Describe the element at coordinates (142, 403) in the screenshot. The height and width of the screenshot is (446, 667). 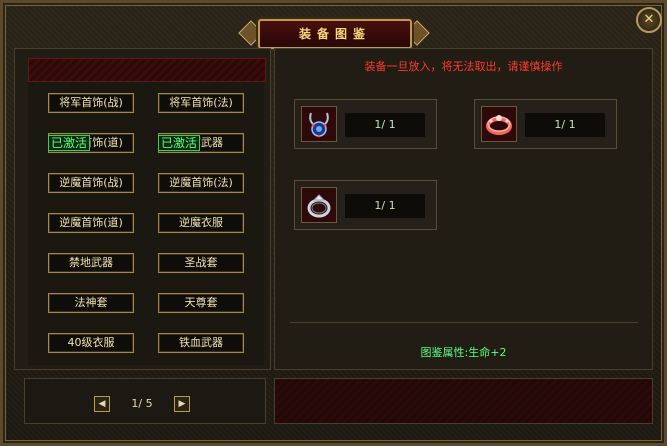
I see `page-indicator: 1/ 5` at that location.